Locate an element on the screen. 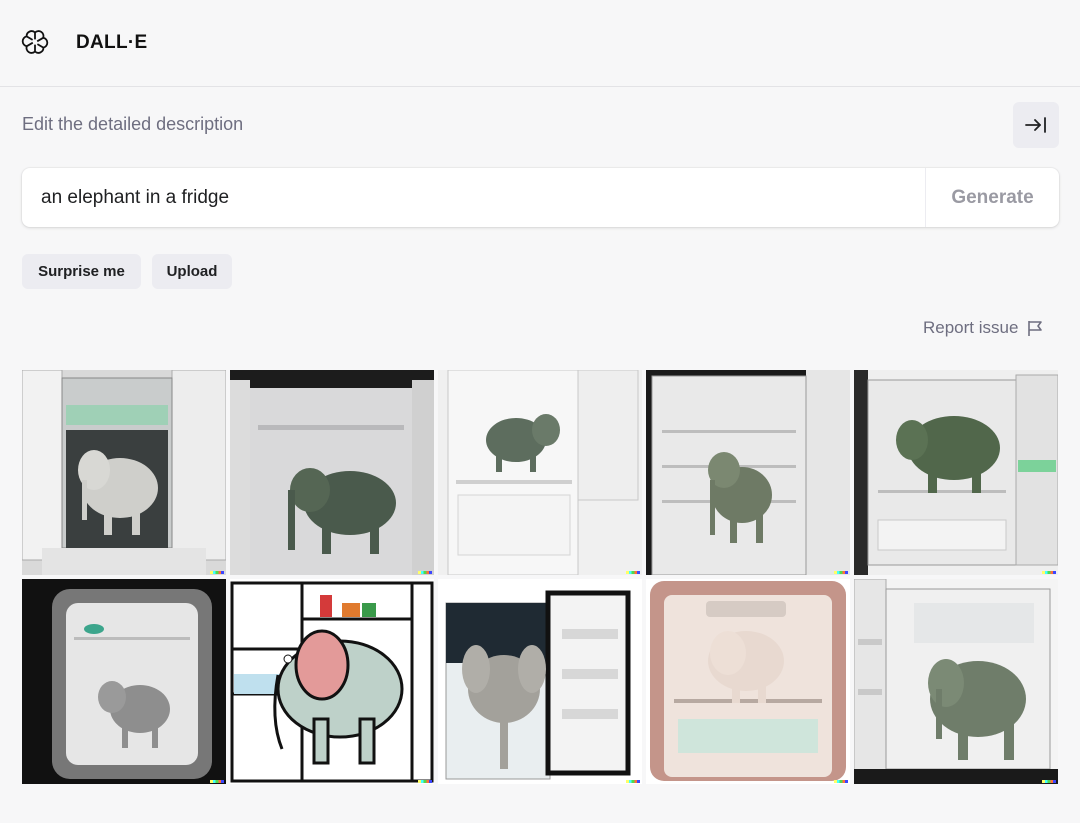  top-bar: DALL·E is located at coordinates (540, 43).